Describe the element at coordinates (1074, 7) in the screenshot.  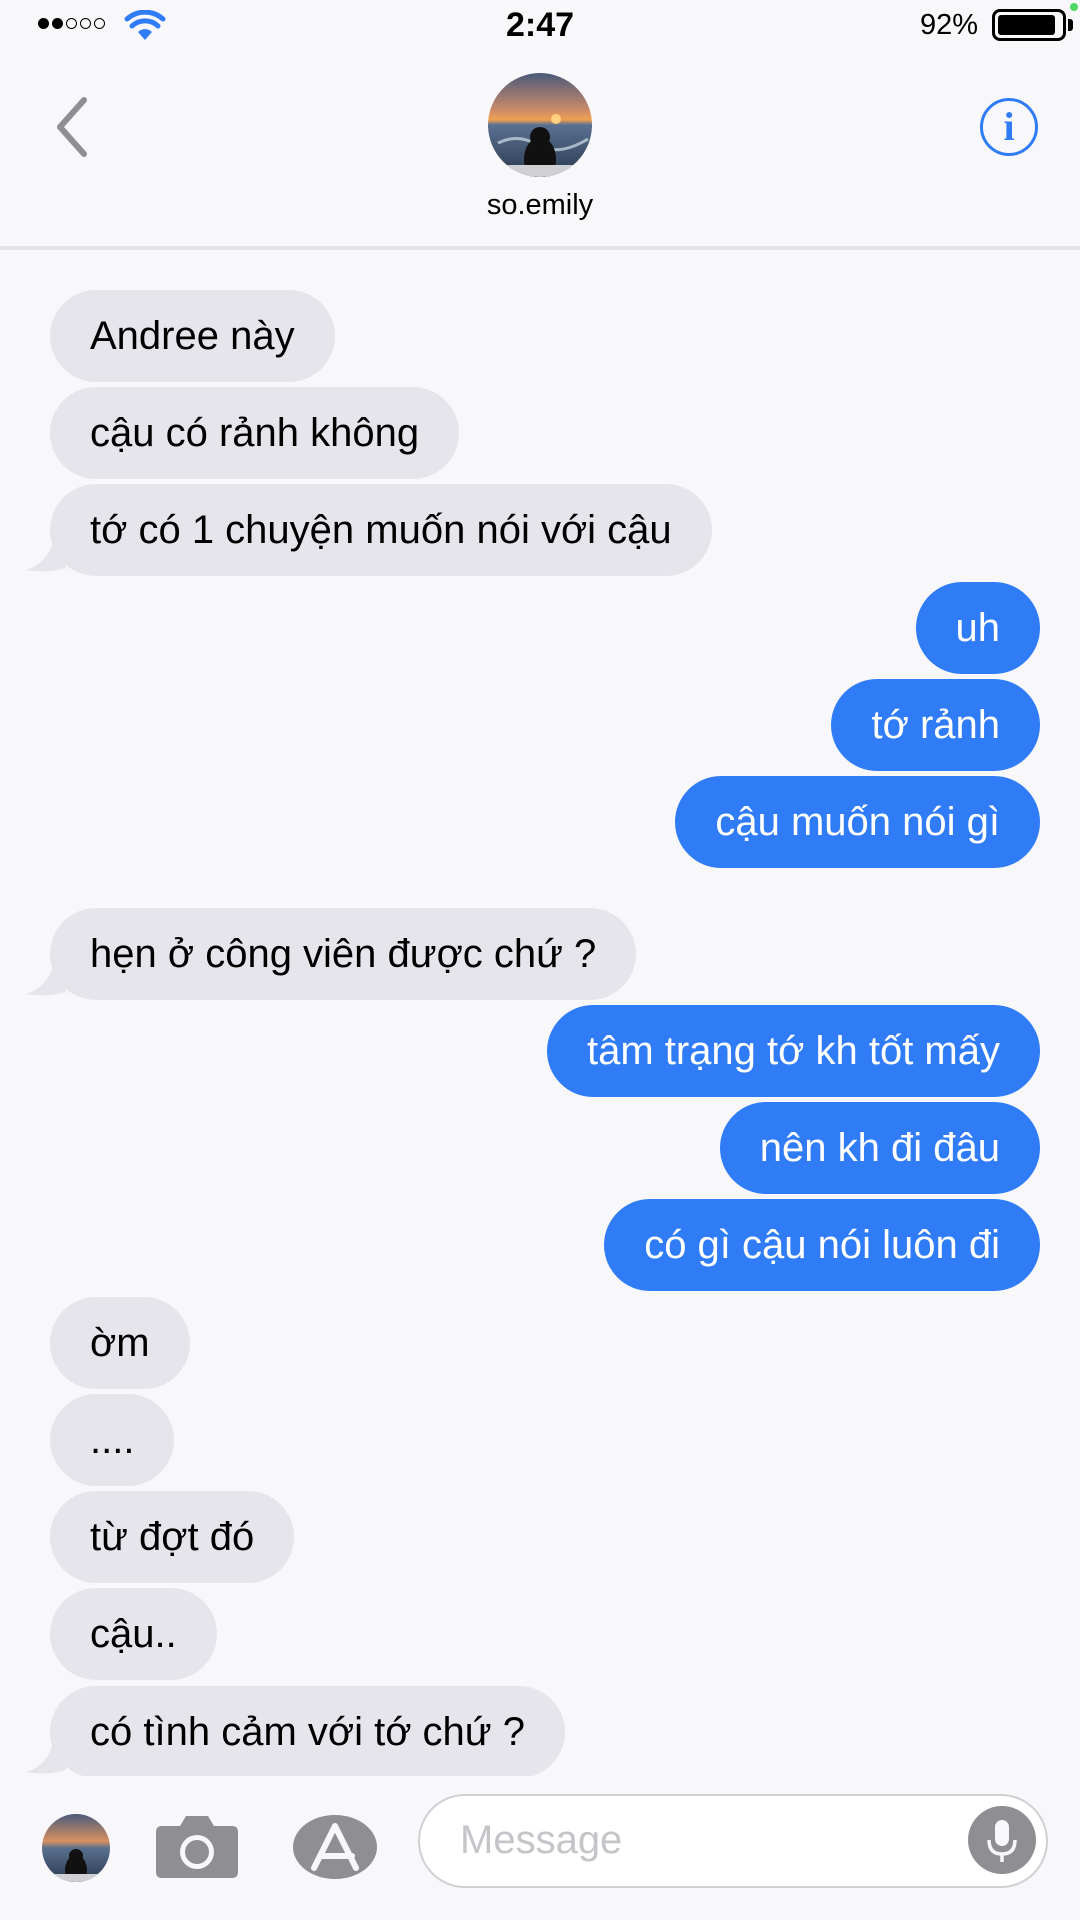
I see `activity-indicator` at that location.